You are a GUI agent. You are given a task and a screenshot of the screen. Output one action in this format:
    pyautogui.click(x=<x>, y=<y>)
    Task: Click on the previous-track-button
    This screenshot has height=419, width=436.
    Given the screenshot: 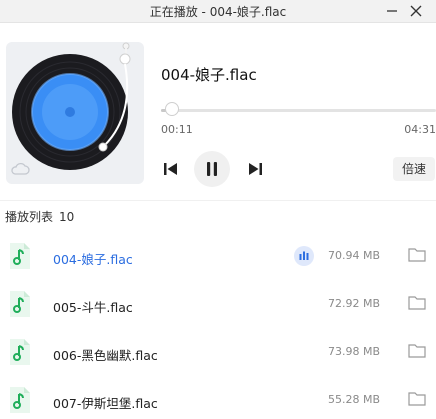 What is the action you would take?
    pyautogui.click(x=171, y=169)
    